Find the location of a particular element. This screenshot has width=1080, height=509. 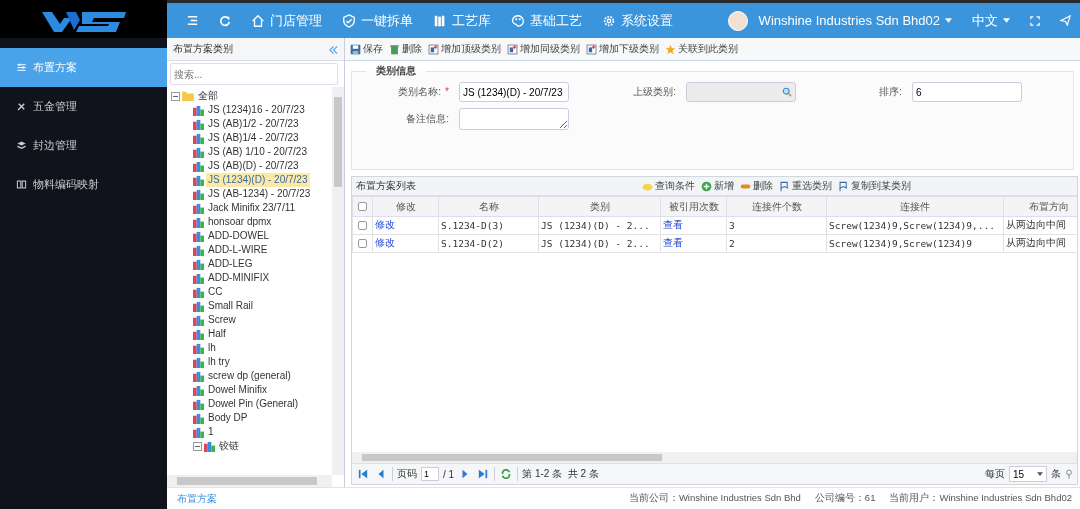

tree-item: 铰链 is located at coordinates (229, 446).